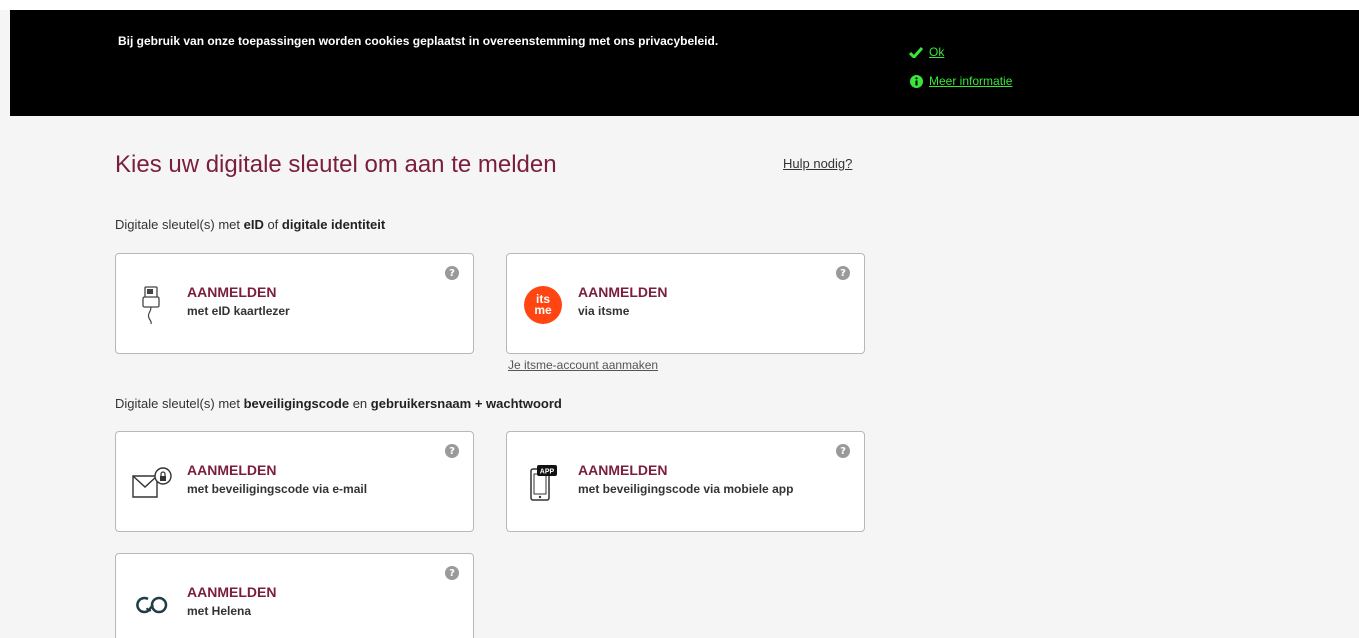 The height and width of the screenshot is (638, 1359). I want to click on checkmark-icon, so click(916, 52).